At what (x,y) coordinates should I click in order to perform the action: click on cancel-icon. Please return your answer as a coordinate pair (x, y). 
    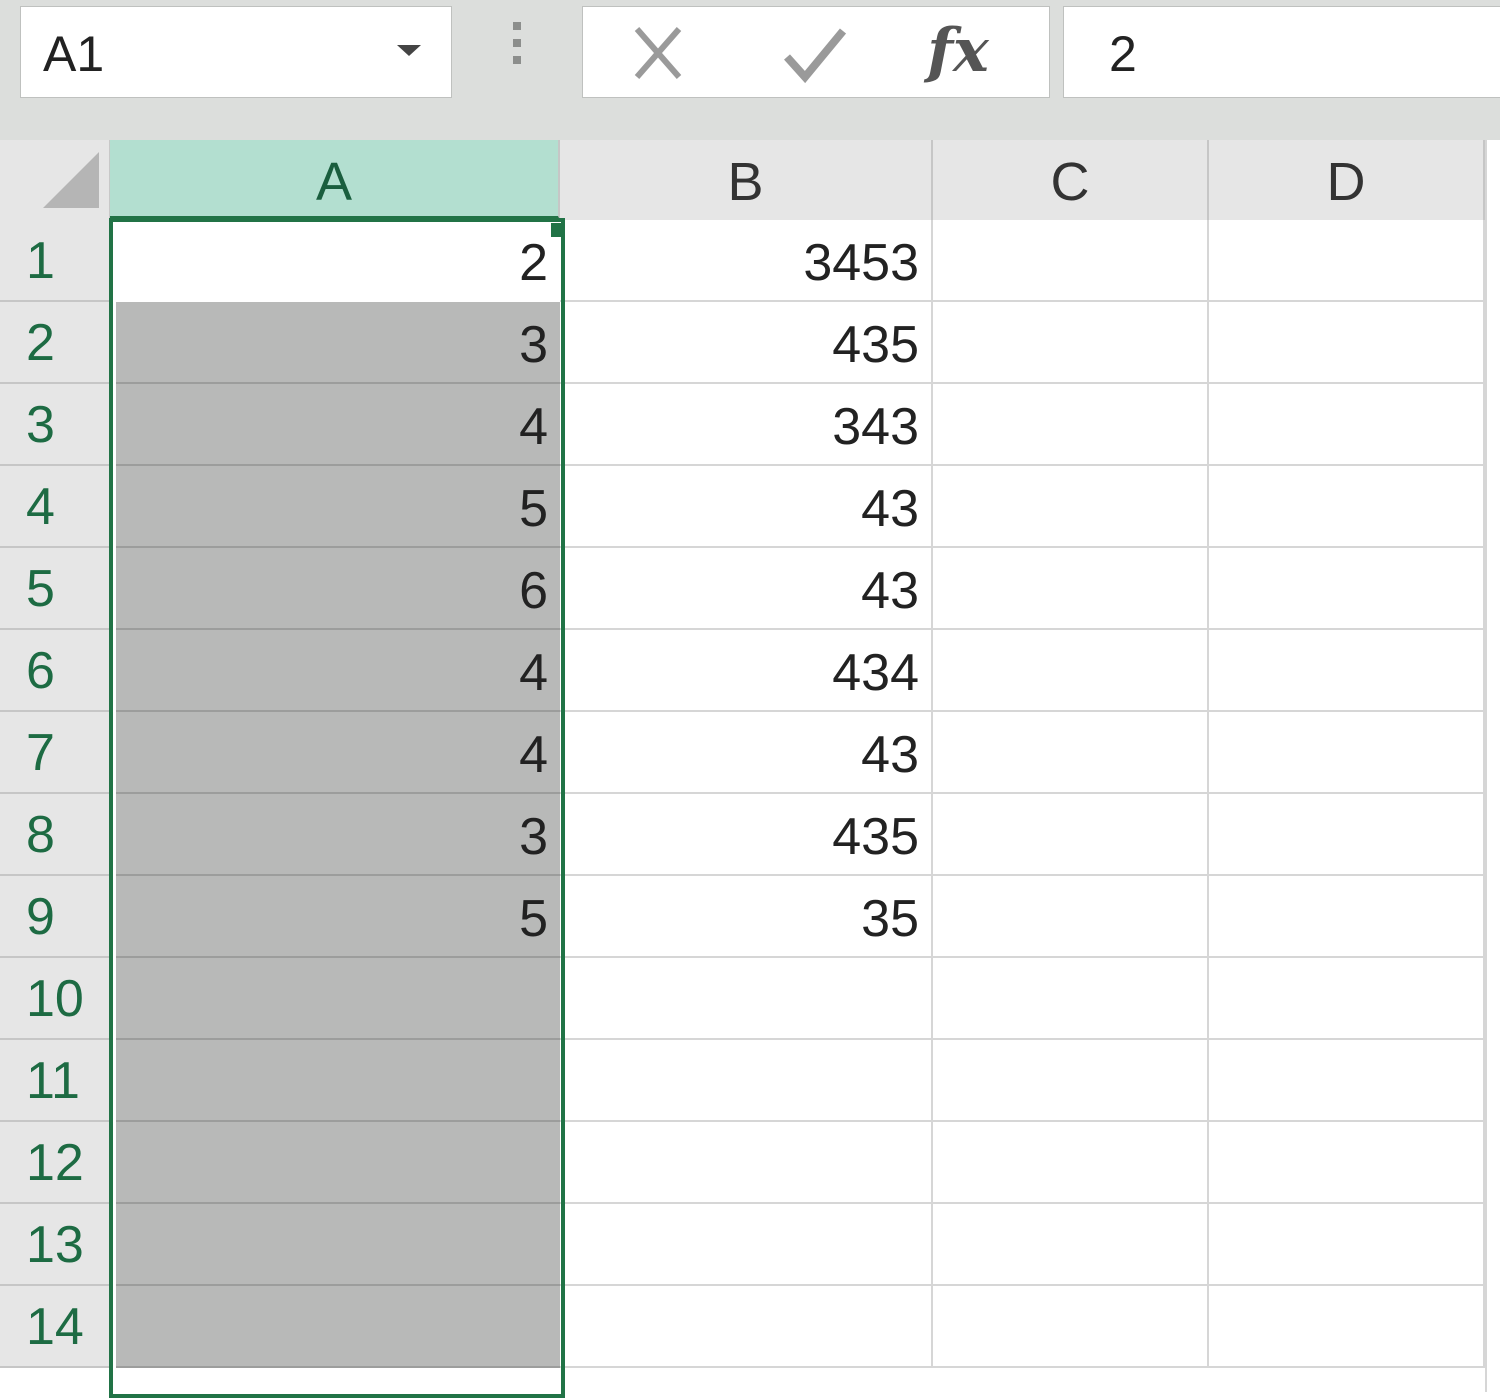
    Looking at the image, I should click on (658, 53).